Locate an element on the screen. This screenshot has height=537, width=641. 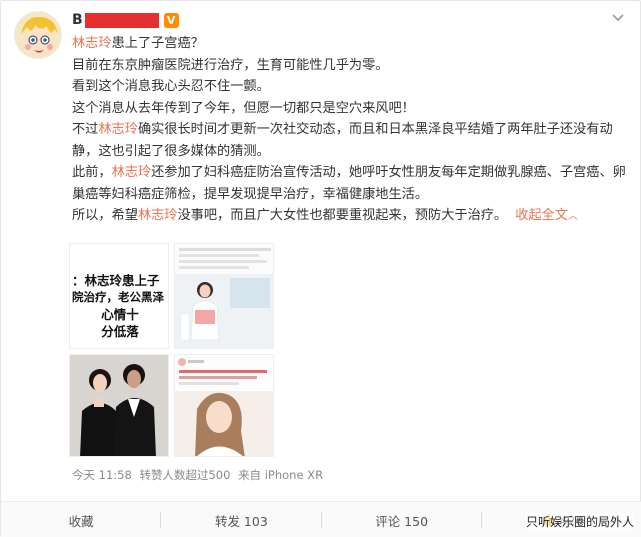
post-line: 这个消息从去年传到了今年，但愿一切都只是空穴来风吧！ is located at coordinates (352, 109).